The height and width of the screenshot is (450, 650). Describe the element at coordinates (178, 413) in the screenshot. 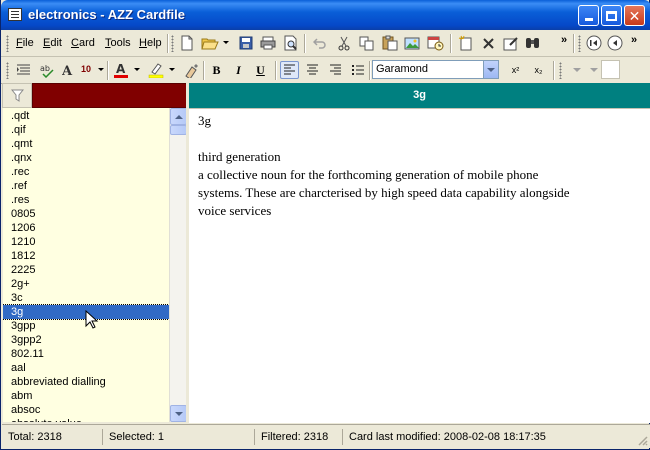

I see `scroll-down-button` at that location.